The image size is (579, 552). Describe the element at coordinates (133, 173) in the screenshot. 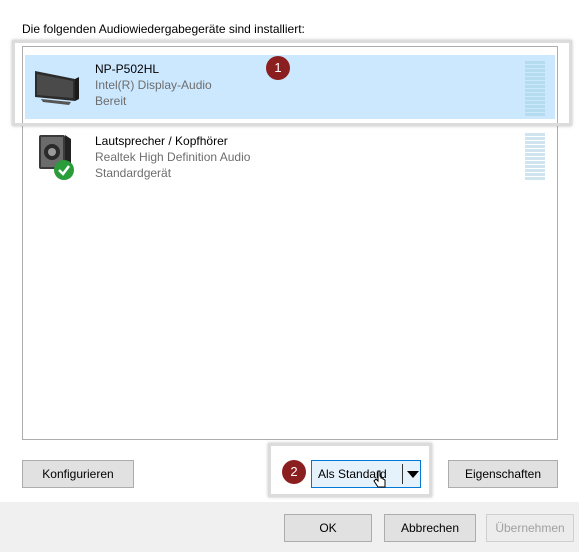

I see `device-status: Standardgerät` at that location.